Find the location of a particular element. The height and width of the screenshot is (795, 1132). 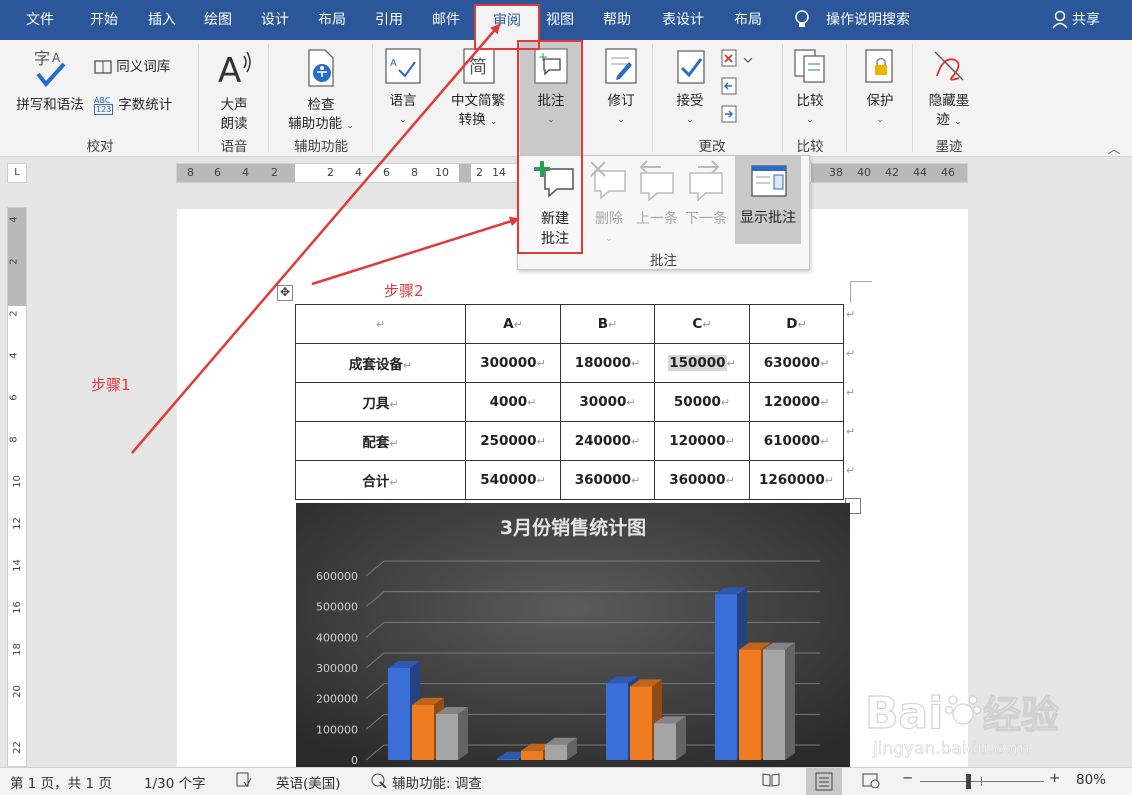

chart-title: 3月份销售统计图 is located at coordinates (573, 527).